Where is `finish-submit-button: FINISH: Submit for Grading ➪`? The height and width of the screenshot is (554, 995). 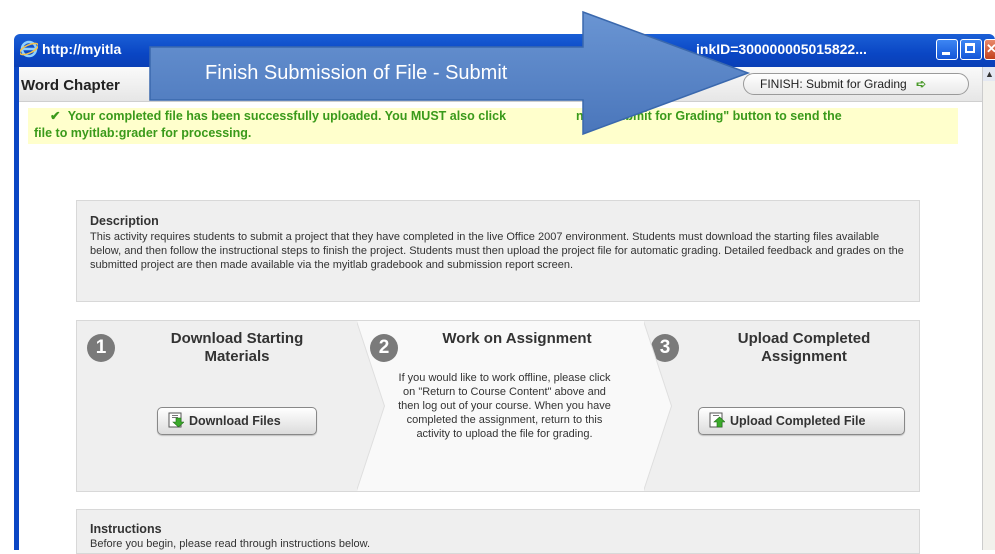 finish-submit-button: FINISH: Submit for Grading ➪ is located at coordinates (856, 84).